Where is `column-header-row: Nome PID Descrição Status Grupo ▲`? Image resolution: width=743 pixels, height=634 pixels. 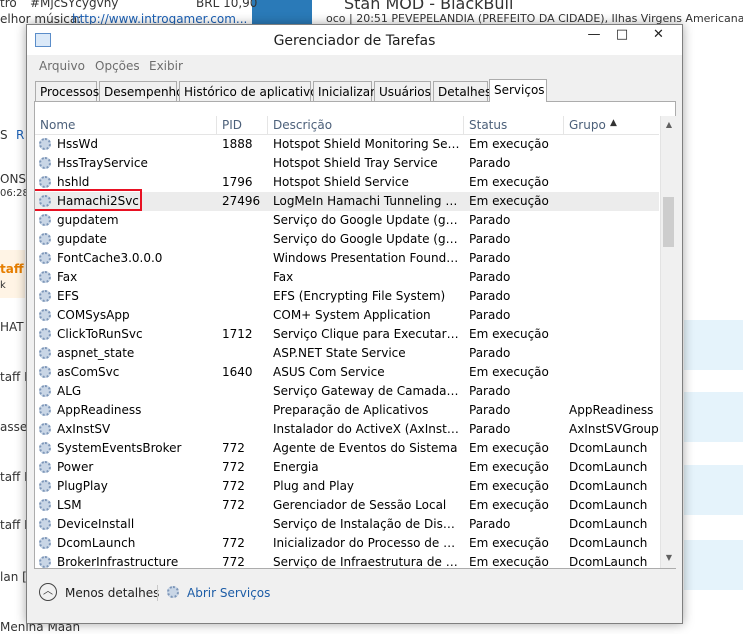 column-header-row: Nome PID Descrição Status Grupo ▲ is located at coordinates (347, 125).